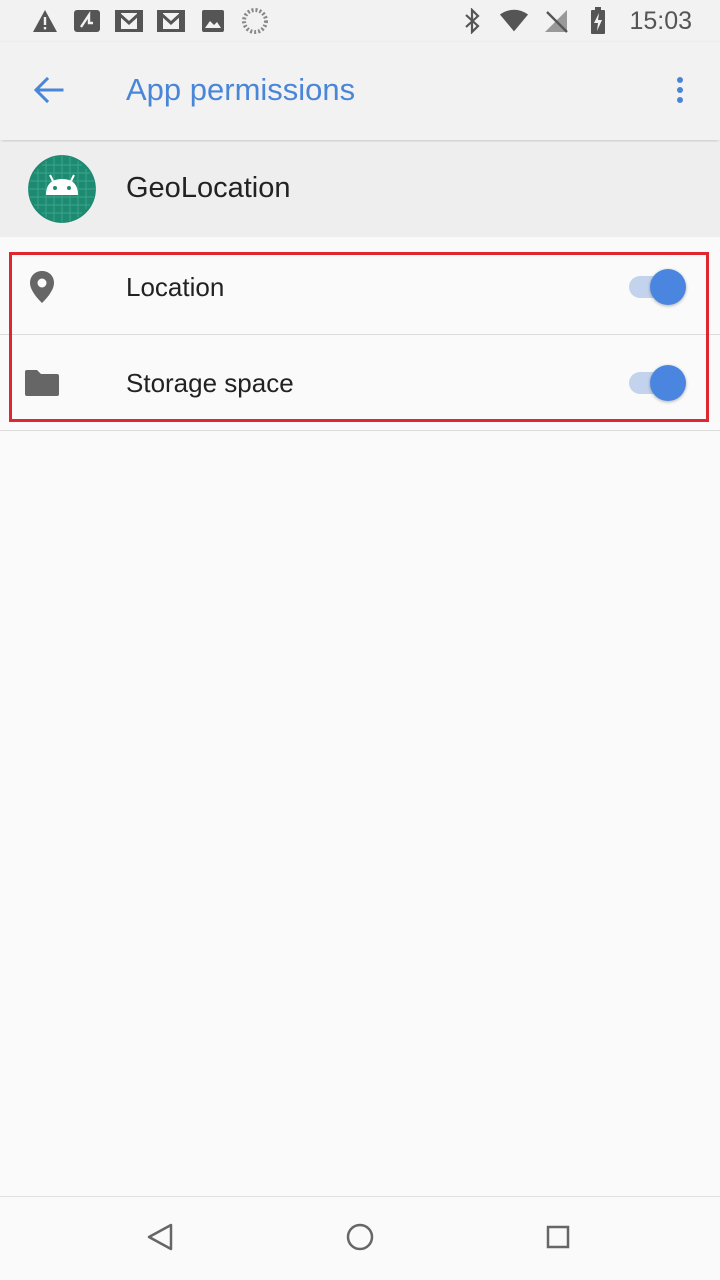  Describe the element at coordinates (208, 188) in the screenshot. I see `app-name: GeoLocation` at that location.